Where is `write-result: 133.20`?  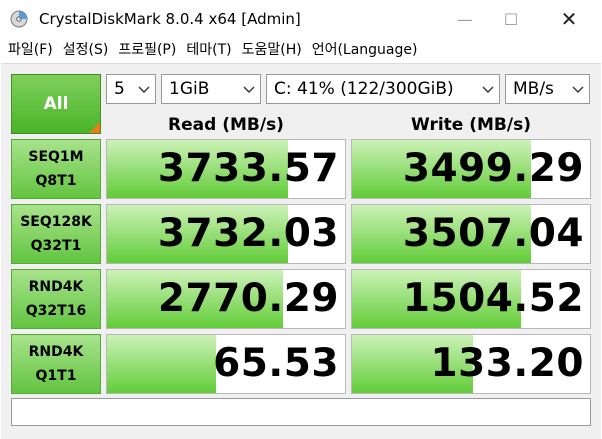 write-result: 133.20 is located at coordinates (471, 364).